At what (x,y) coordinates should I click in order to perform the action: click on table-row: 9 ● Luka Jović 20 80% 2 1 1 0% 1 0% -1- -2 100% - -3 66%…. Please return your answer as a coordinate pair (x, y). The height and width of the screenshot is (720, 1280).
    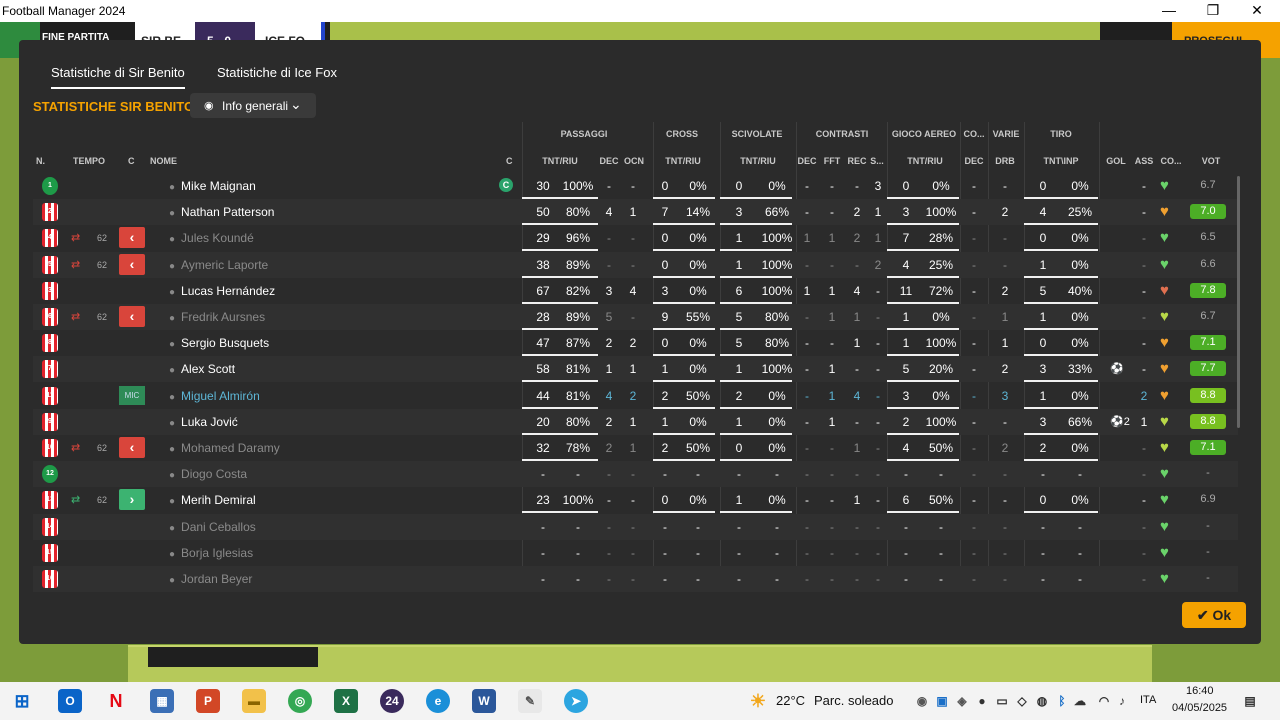
    Looking at the image, I should click on (635, 421).